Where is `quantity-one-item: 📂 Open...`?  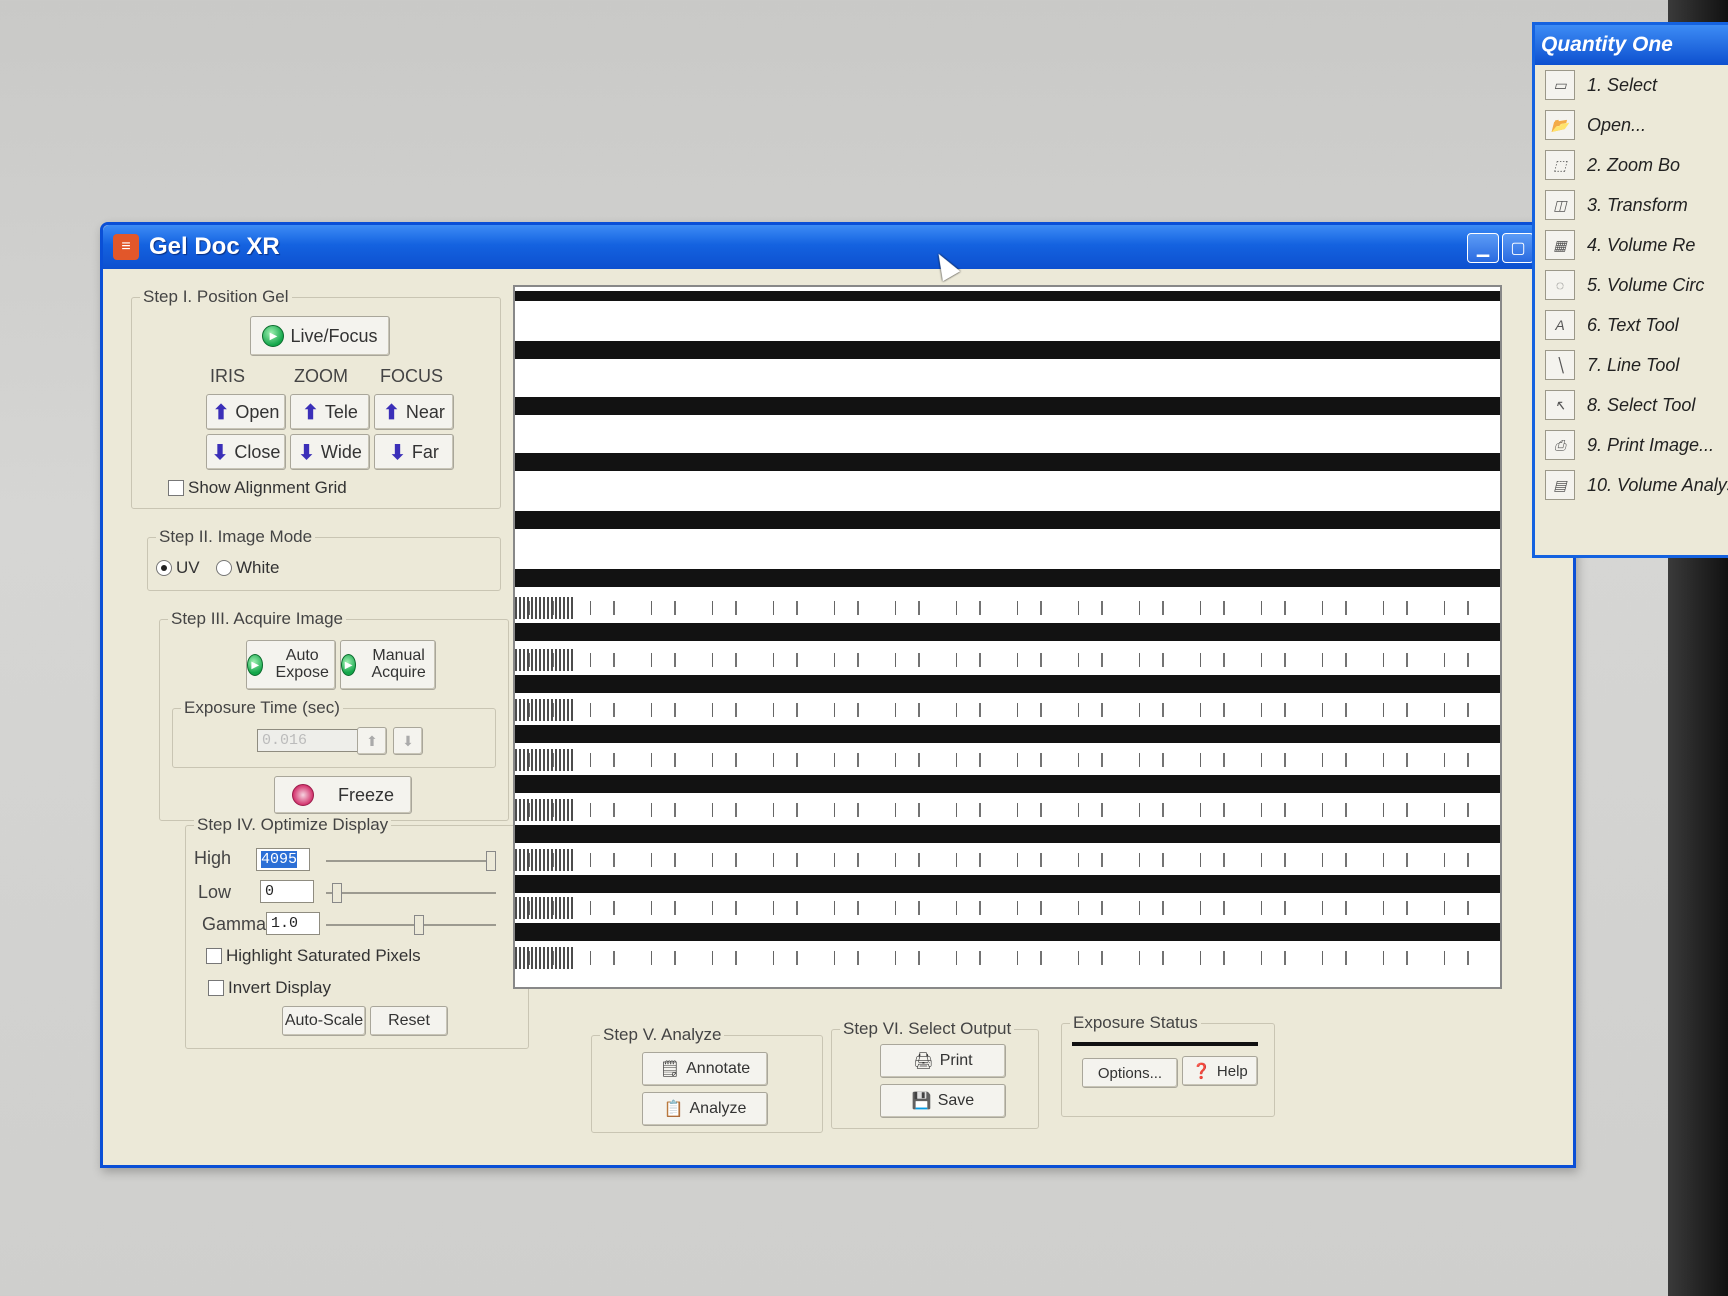
quantity-one-item: 📂 Open... is located at coordinates (1631, 125).